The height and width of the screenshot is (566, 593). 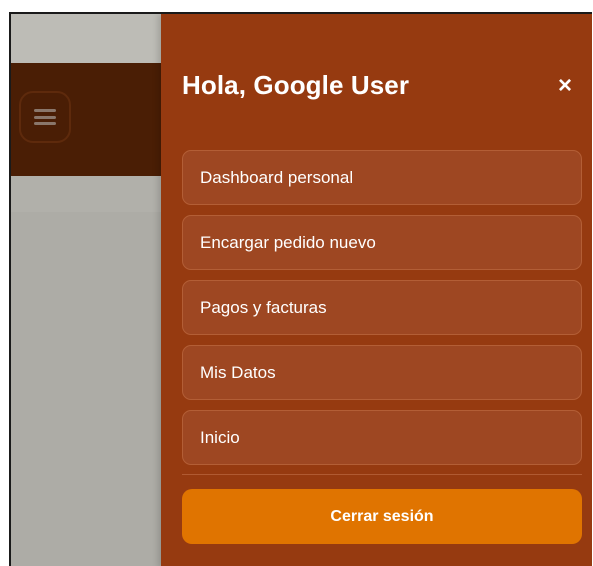 I want to click on nav-item-inicio: Inicio, so click(x=382, y=437).